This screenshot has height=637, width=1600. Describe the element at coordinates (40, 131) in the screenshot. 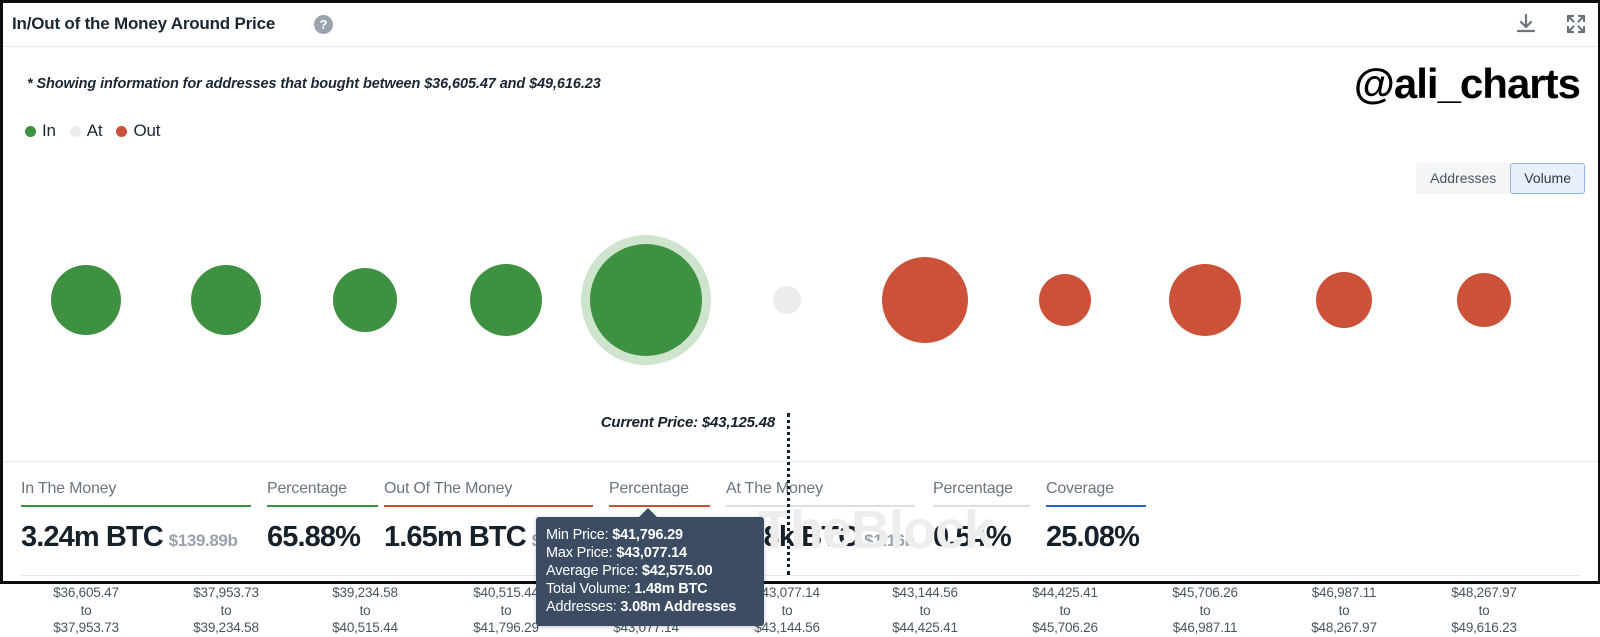

I see `legend-item-in: In` at that location.